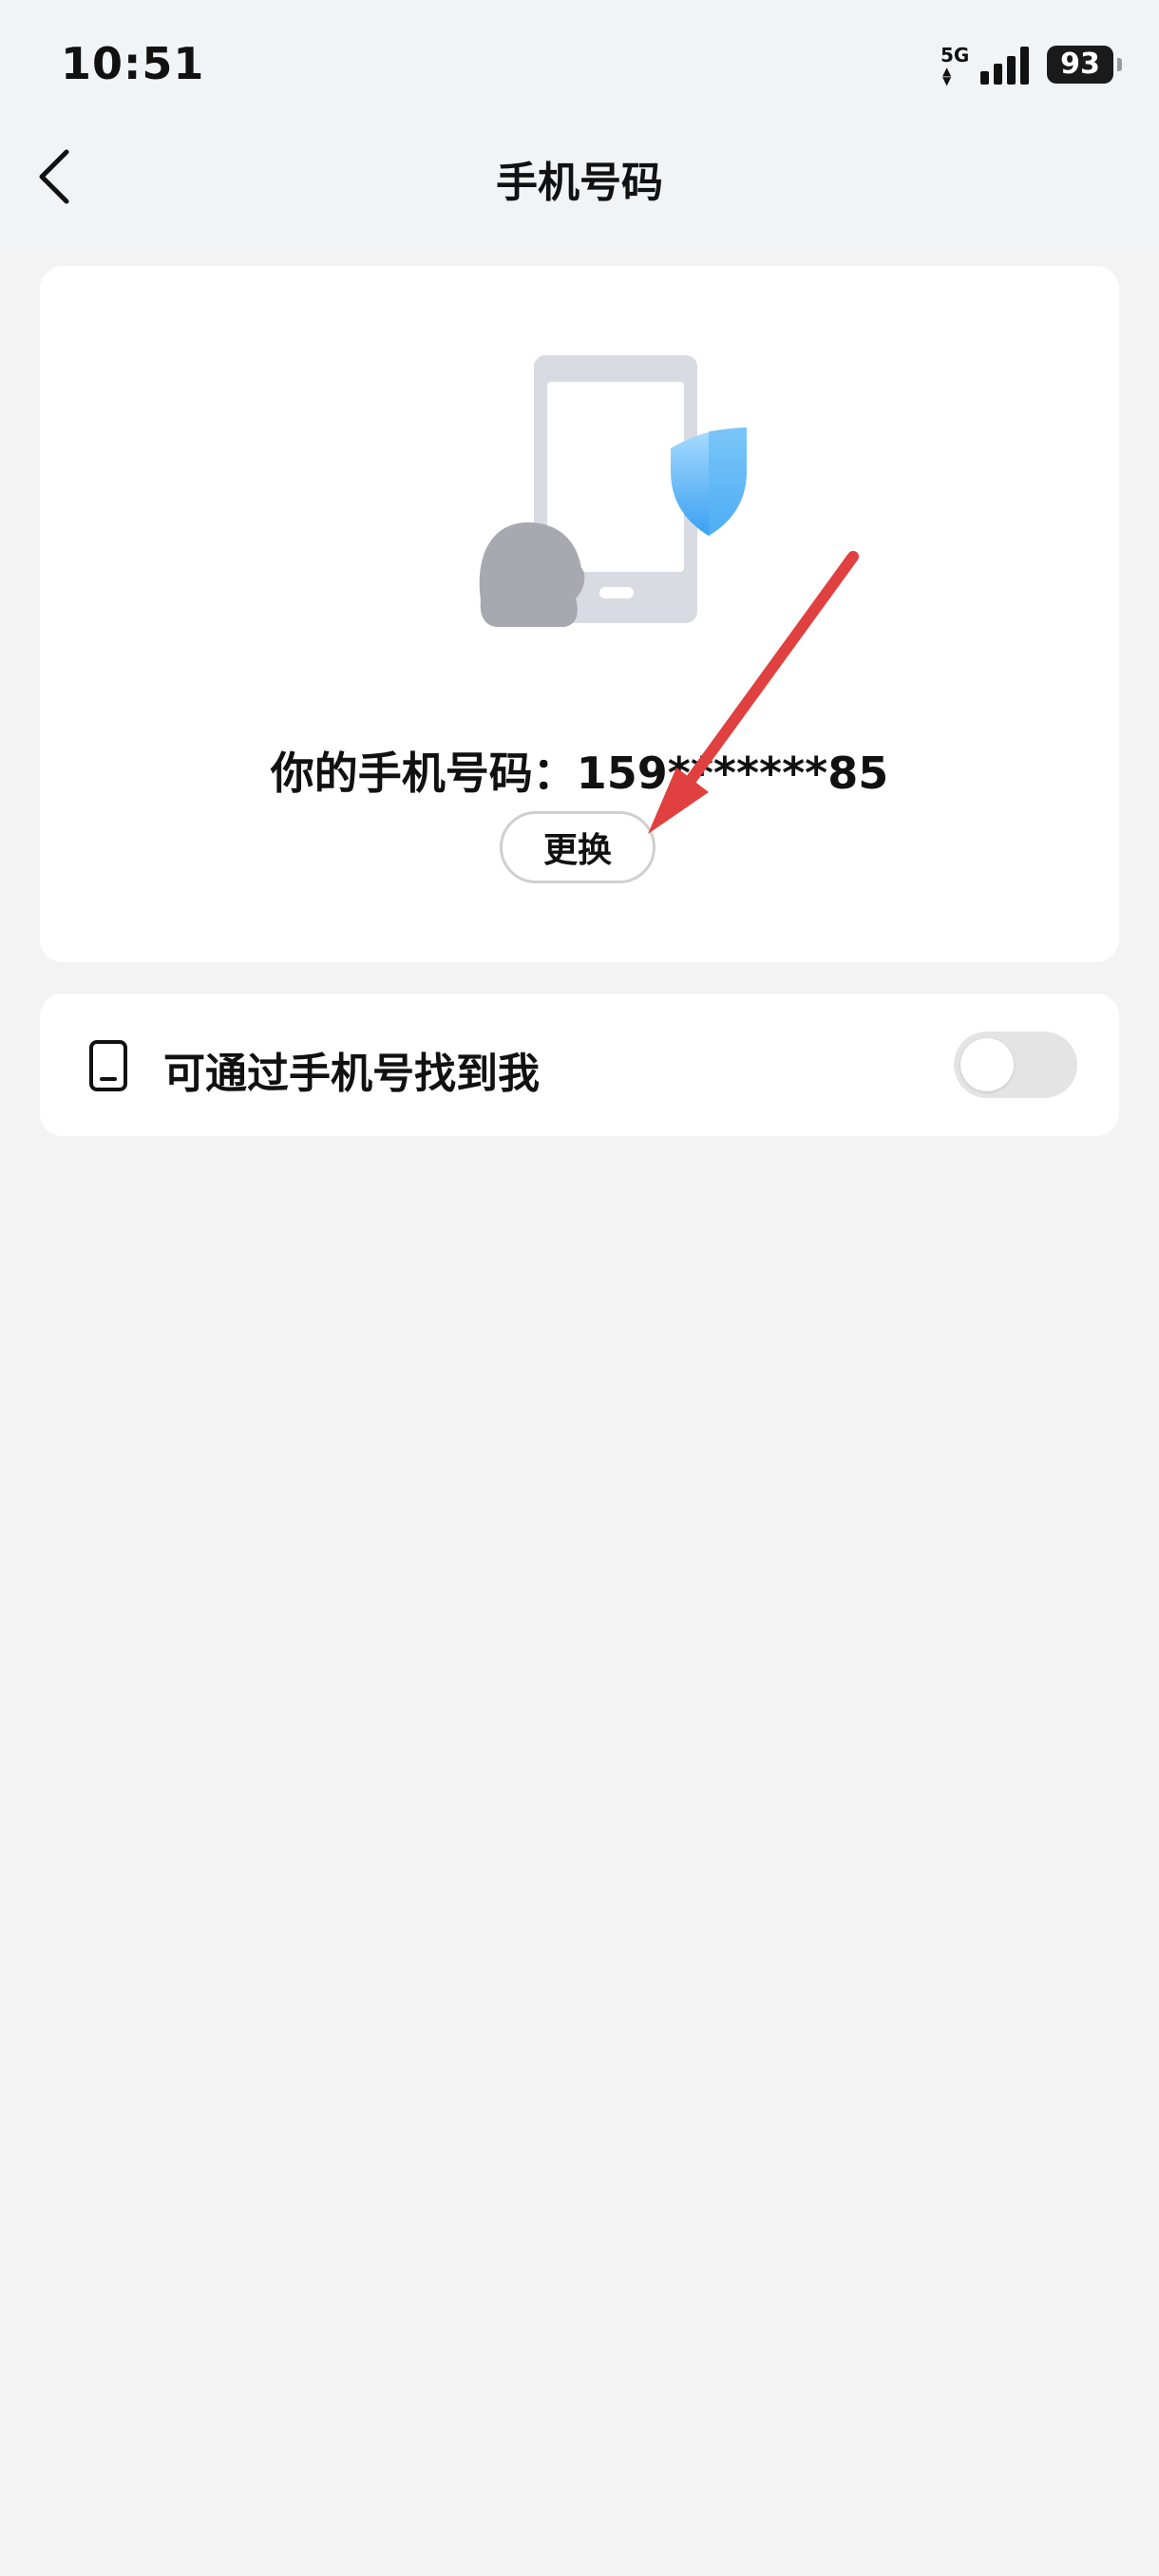 The image size is (1159, 2576). I want to click on find-by-phone-row: 可通过手机号找到我, so click(579, 1065).